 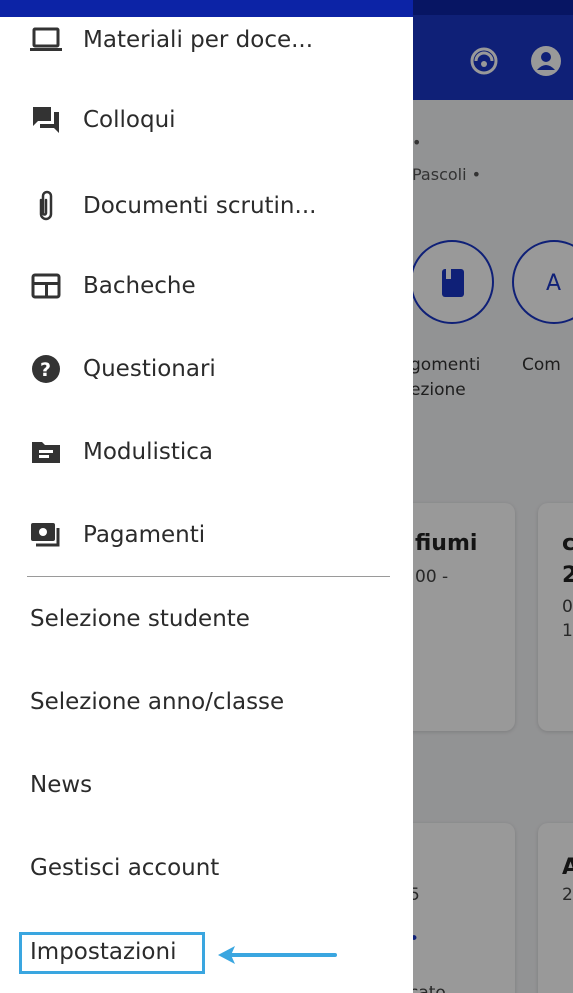 What do you see at coordinates (277, 955) in the screenshot?
I see `pointer-arrow-icon` at bounding box center [277, 955].